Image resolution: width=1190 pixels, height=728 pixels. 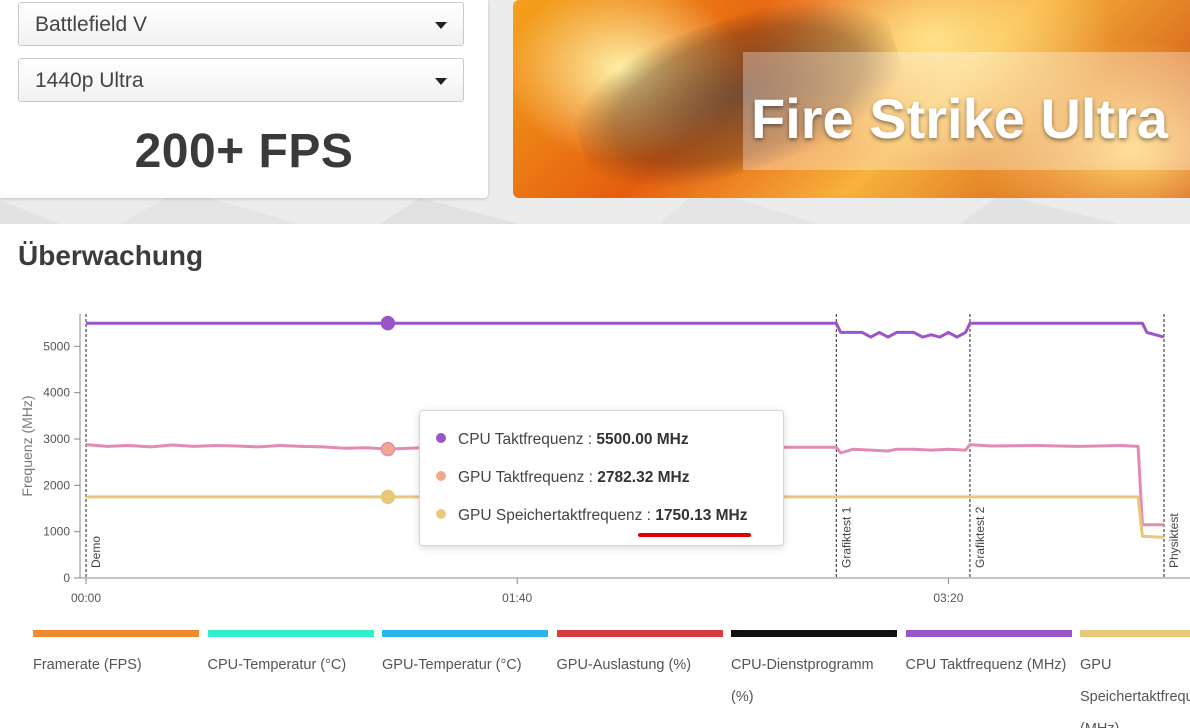 What do you see at coordinates (96, 552) in the screenshot?
I see `phase-label: Demo` at bounding box center [96, 552].